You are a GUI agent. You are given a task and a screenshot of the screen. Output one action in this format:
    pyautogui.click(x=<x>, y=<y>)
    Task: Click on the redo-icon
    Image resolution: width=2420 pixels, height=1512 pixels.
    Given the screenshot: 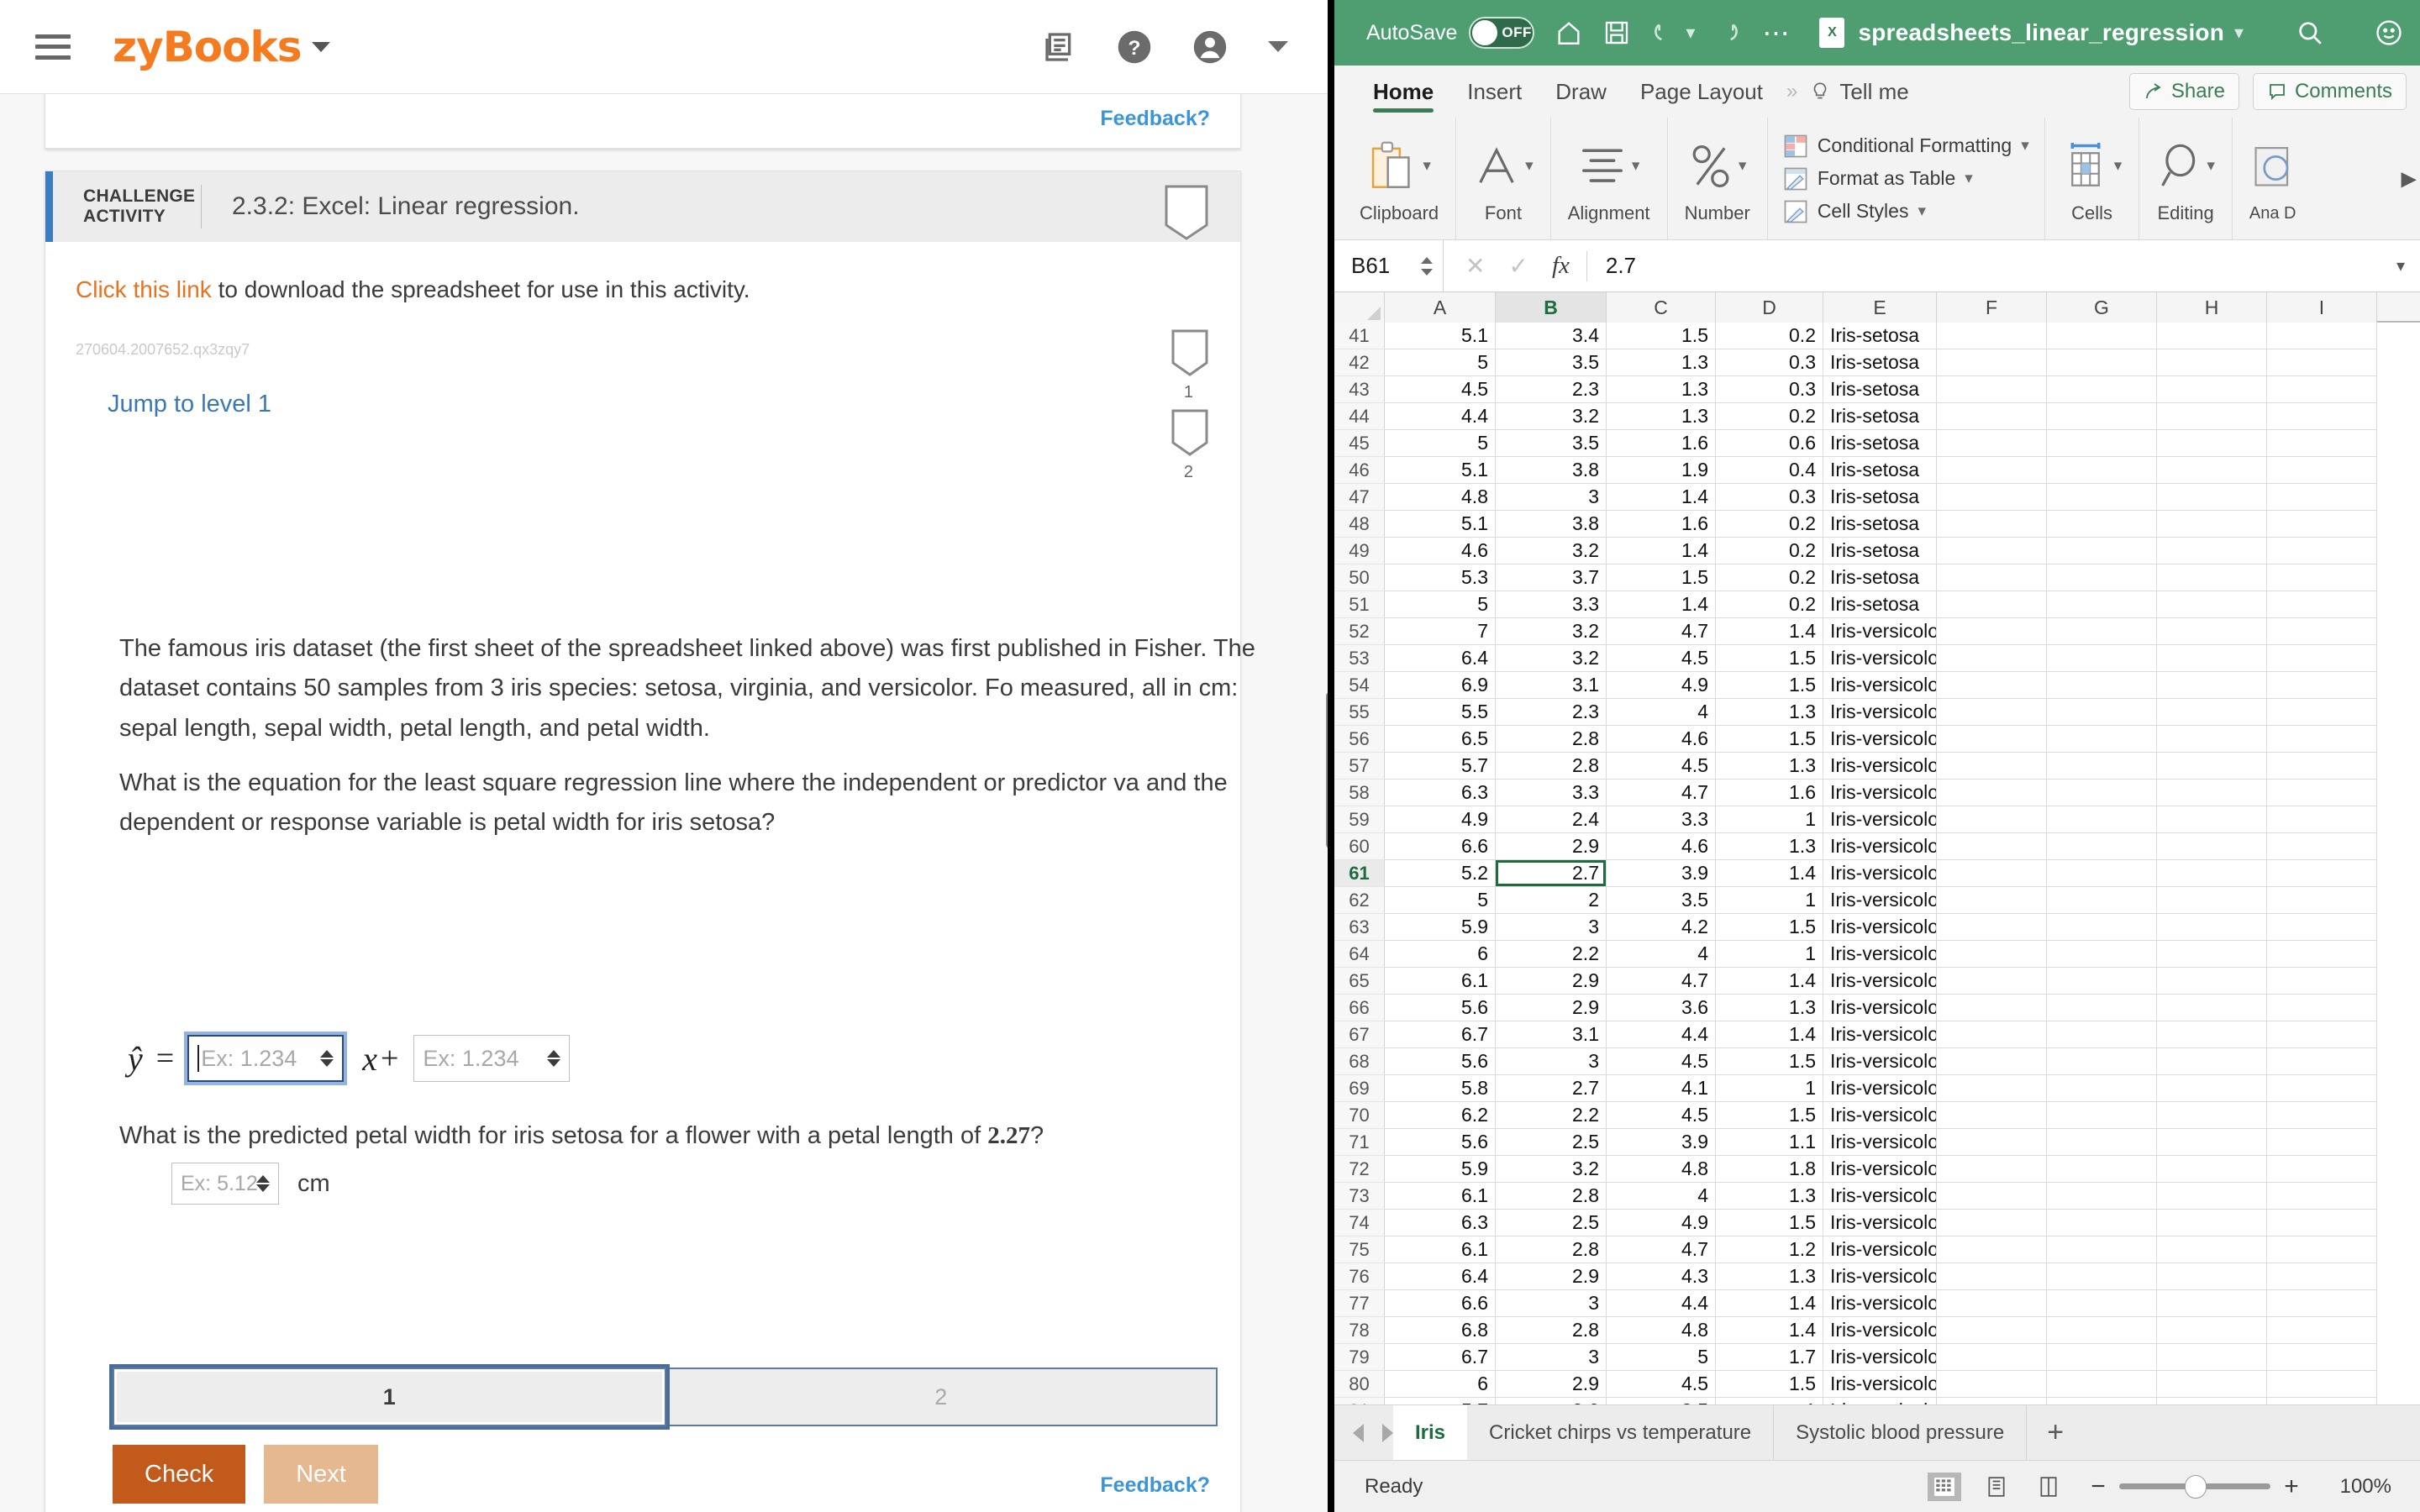 What is the action you would take?
    pyautogui.click(x=1729, y=32)
    